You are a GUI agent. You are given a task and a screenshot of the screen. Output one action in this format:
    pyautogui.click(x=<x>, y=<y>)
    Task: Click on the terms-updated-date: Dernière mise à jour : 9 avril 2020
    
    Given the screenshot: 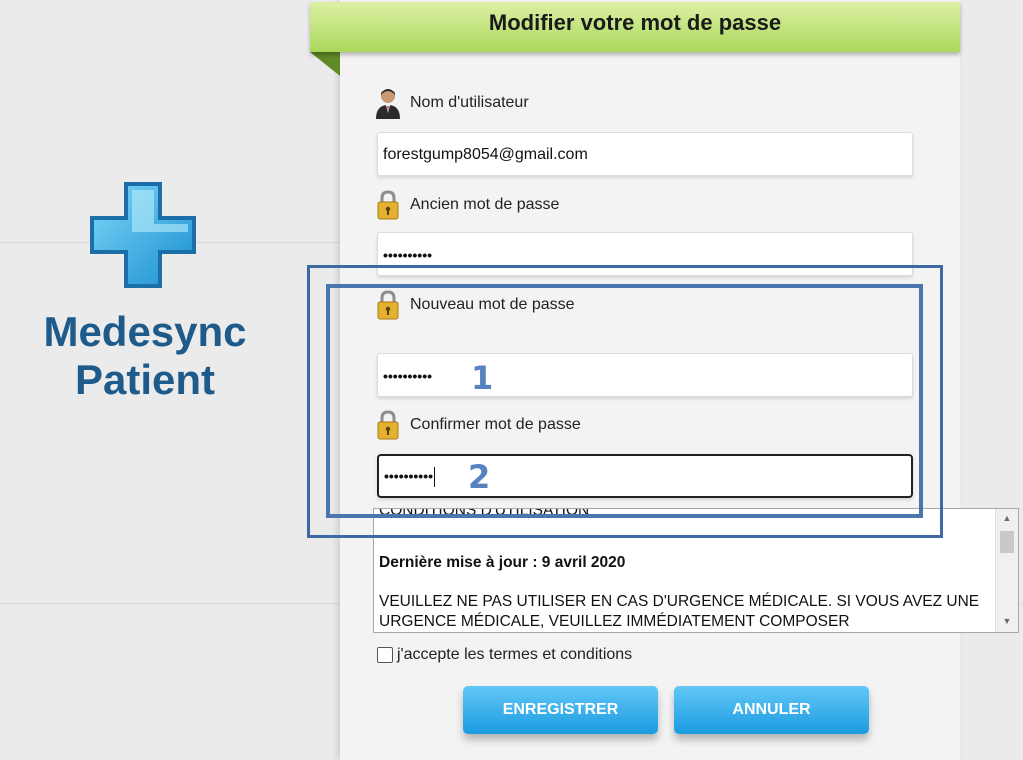 What is the action you would take?
    pyautogui.click(x=502, y=562)
    